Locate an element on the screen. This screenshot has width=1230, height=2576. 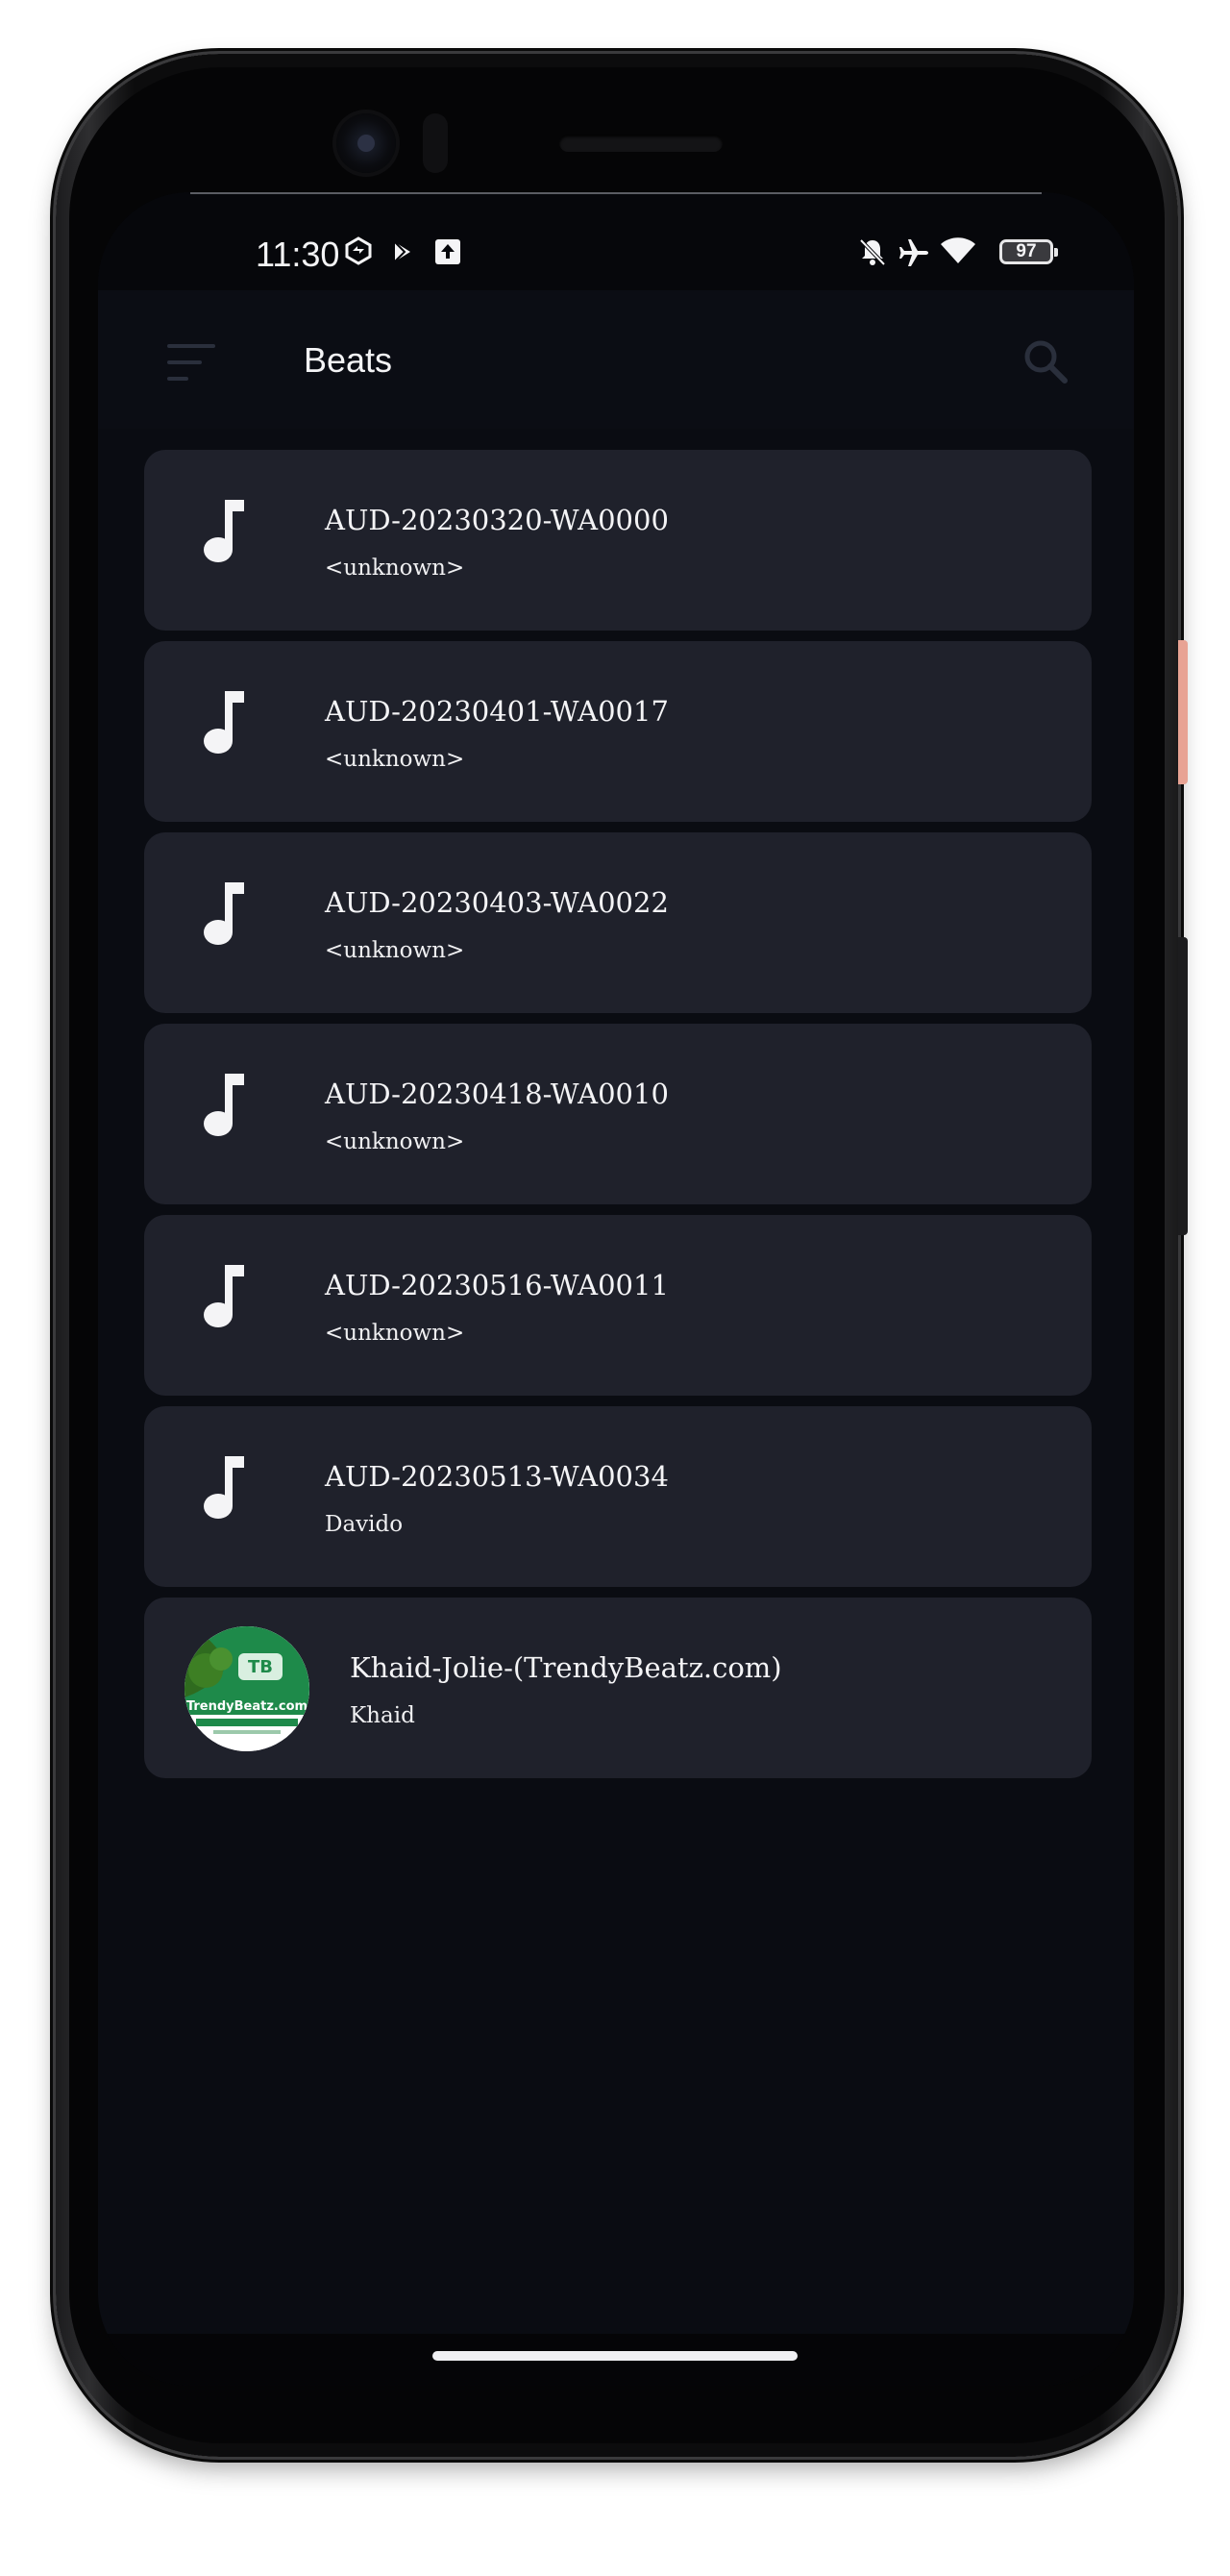
front-camera is located at coordinates (366, 143).